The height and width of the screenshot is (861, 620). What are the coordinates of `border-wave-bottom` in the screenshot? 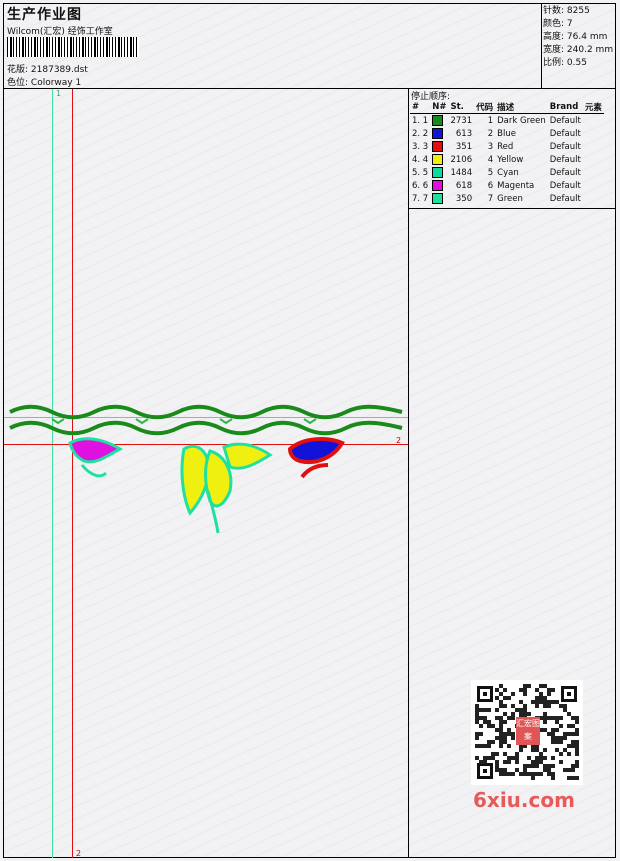 It's located at (206, 428).